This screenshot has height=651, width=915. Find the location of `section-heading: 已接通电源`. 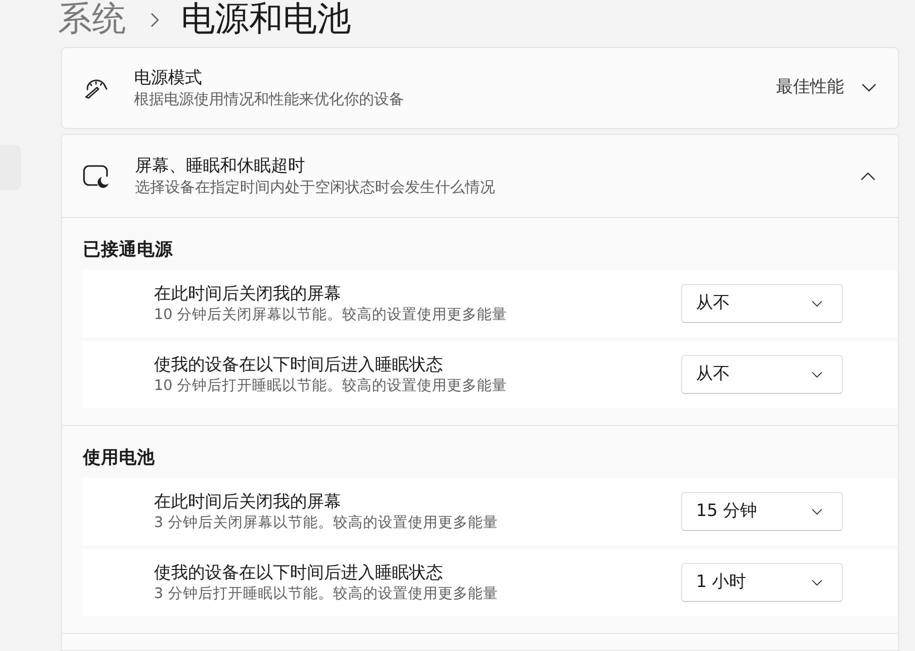

section-heading: 已接通电源 is located at coordinates (128, 250).